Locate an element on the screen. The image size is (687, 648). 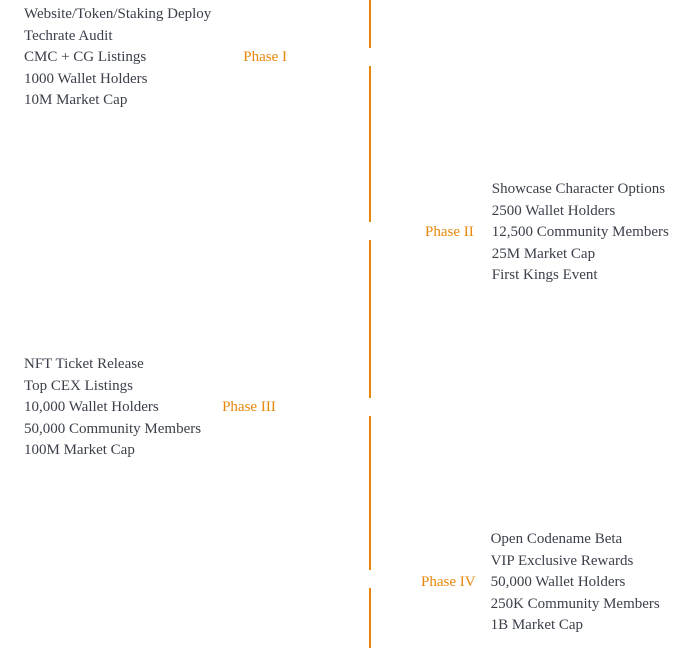
phase-1-item: CMC + CG Listings is located at coordinates (85, 57).